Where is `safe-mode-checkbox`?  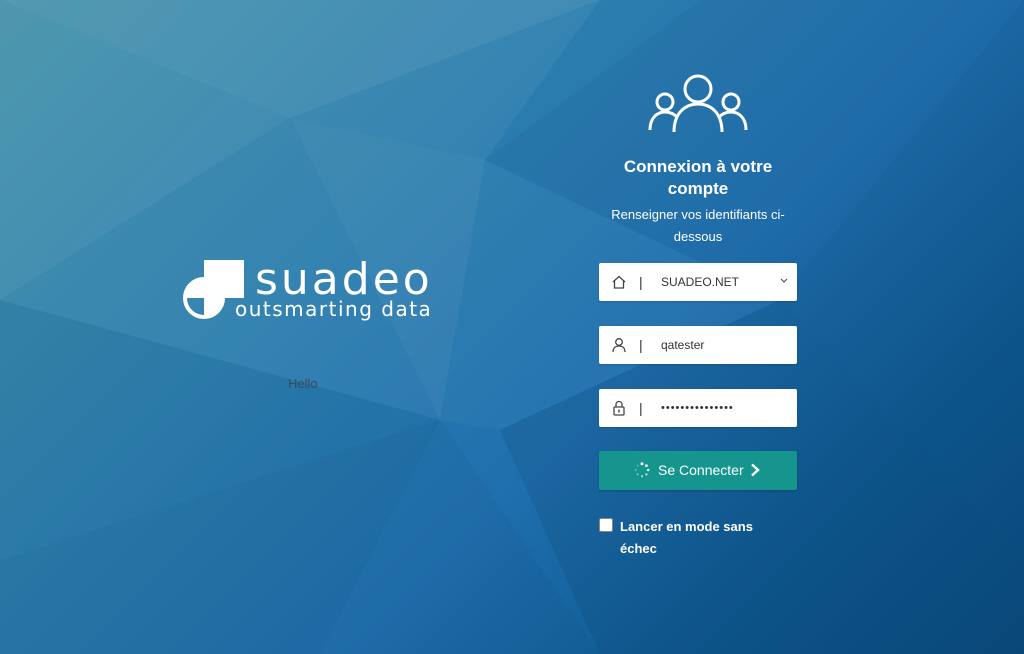 safe-mode-checkbox is located at coordinates (606, 525).